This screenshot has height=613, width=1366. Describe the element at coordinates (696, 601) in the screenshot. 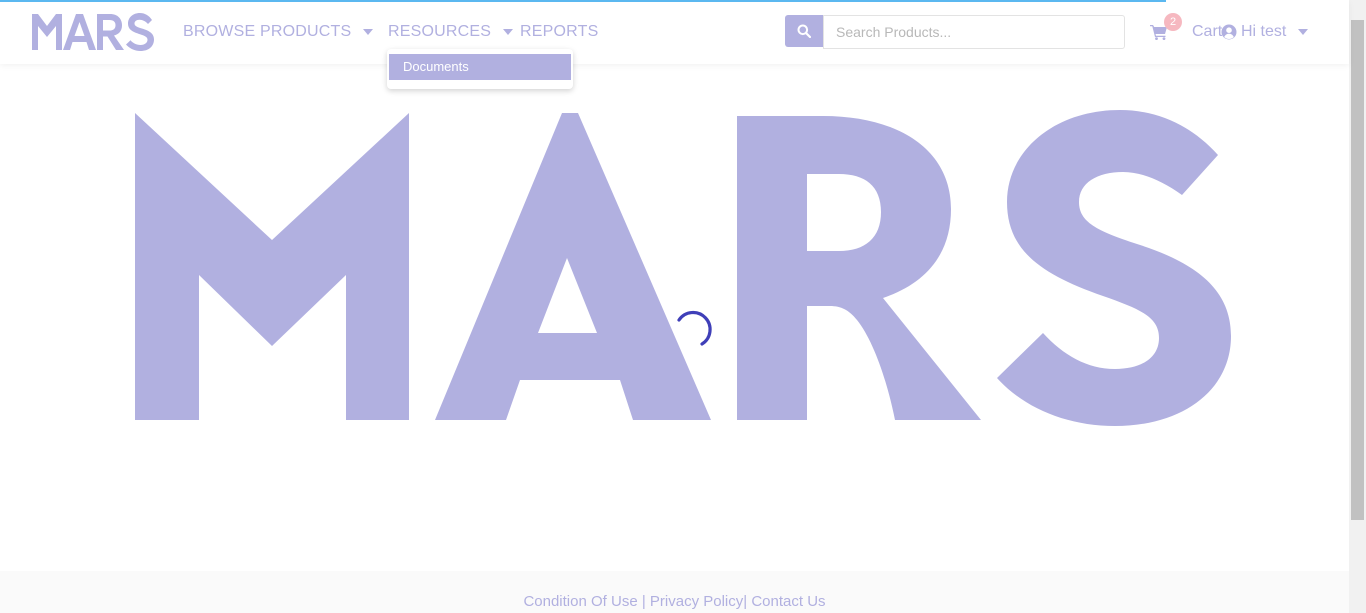

I see `footer-link-privacy-policy: Privacy Policy` at that location.